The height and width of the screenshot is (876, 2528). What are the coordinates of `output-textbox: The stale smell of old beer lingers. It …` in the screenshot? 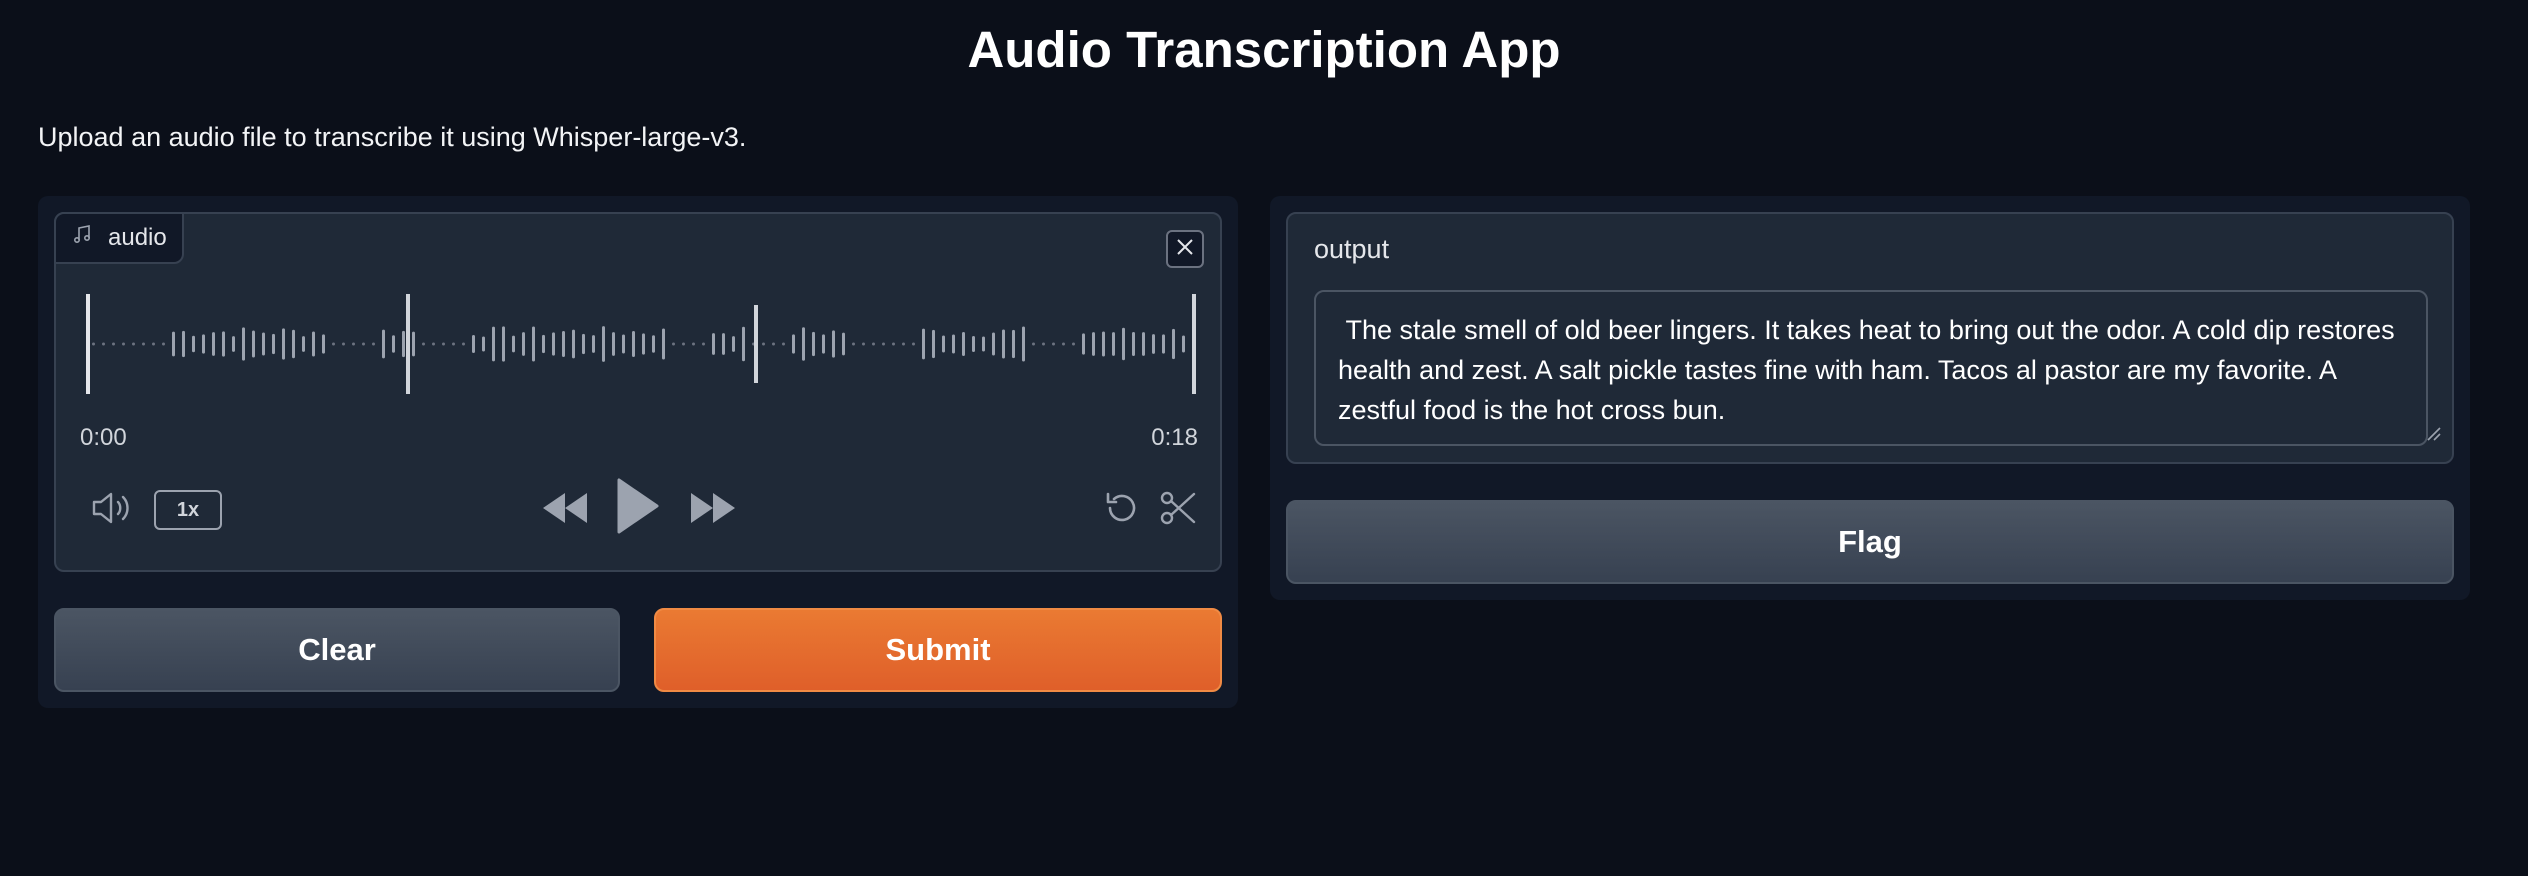 It's located at (1871, 368).